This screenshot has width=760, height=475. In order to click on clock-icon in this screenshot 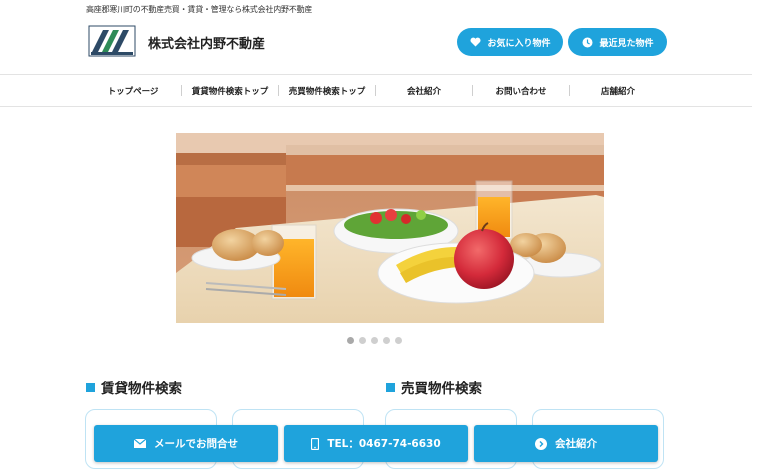, I will do `click(587, 42)`.